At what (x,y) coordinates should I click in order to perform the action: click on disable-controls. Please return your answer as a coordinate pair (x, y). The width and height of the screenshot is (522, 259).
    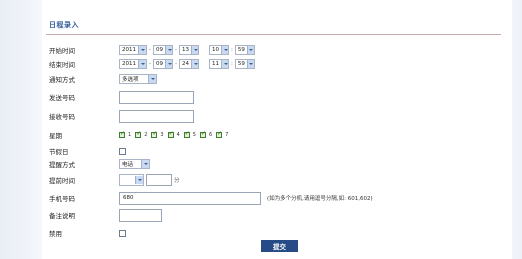
    Looking at the image, I should click on (122, 233).